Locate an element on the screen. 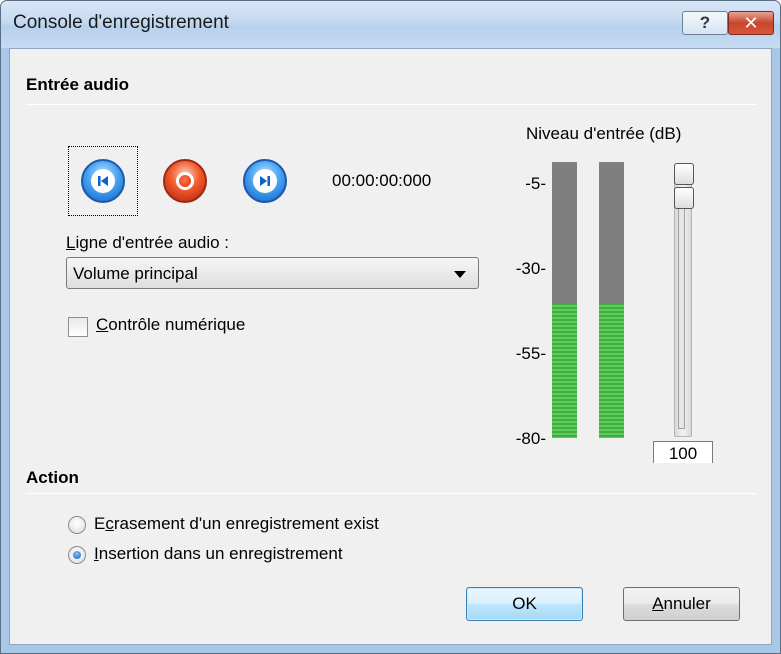 The height and width of the screenshot is (654, 781). close-icon: ✕ is located at coordinates (751, 22).